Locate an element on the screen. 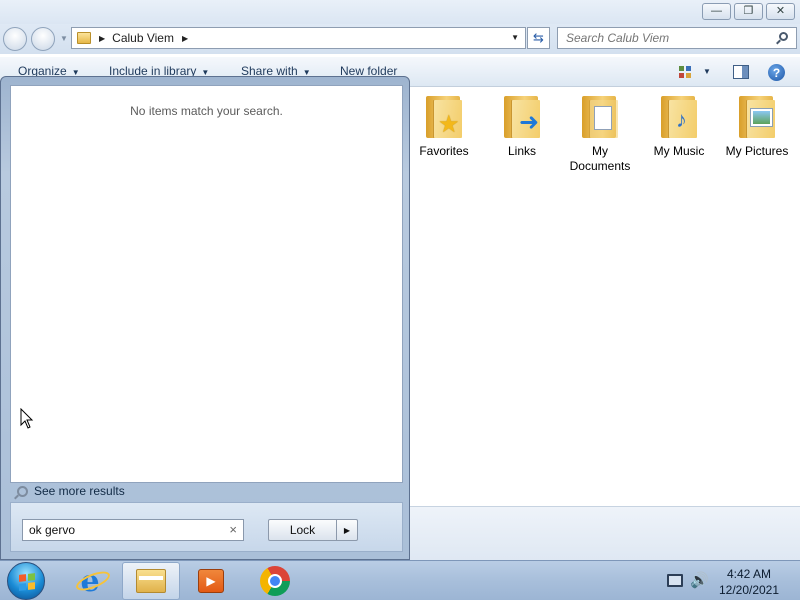 The width and height of the screenshot is (800, 600). music-note-icon: ♪ is located at coordinates (681, 119).